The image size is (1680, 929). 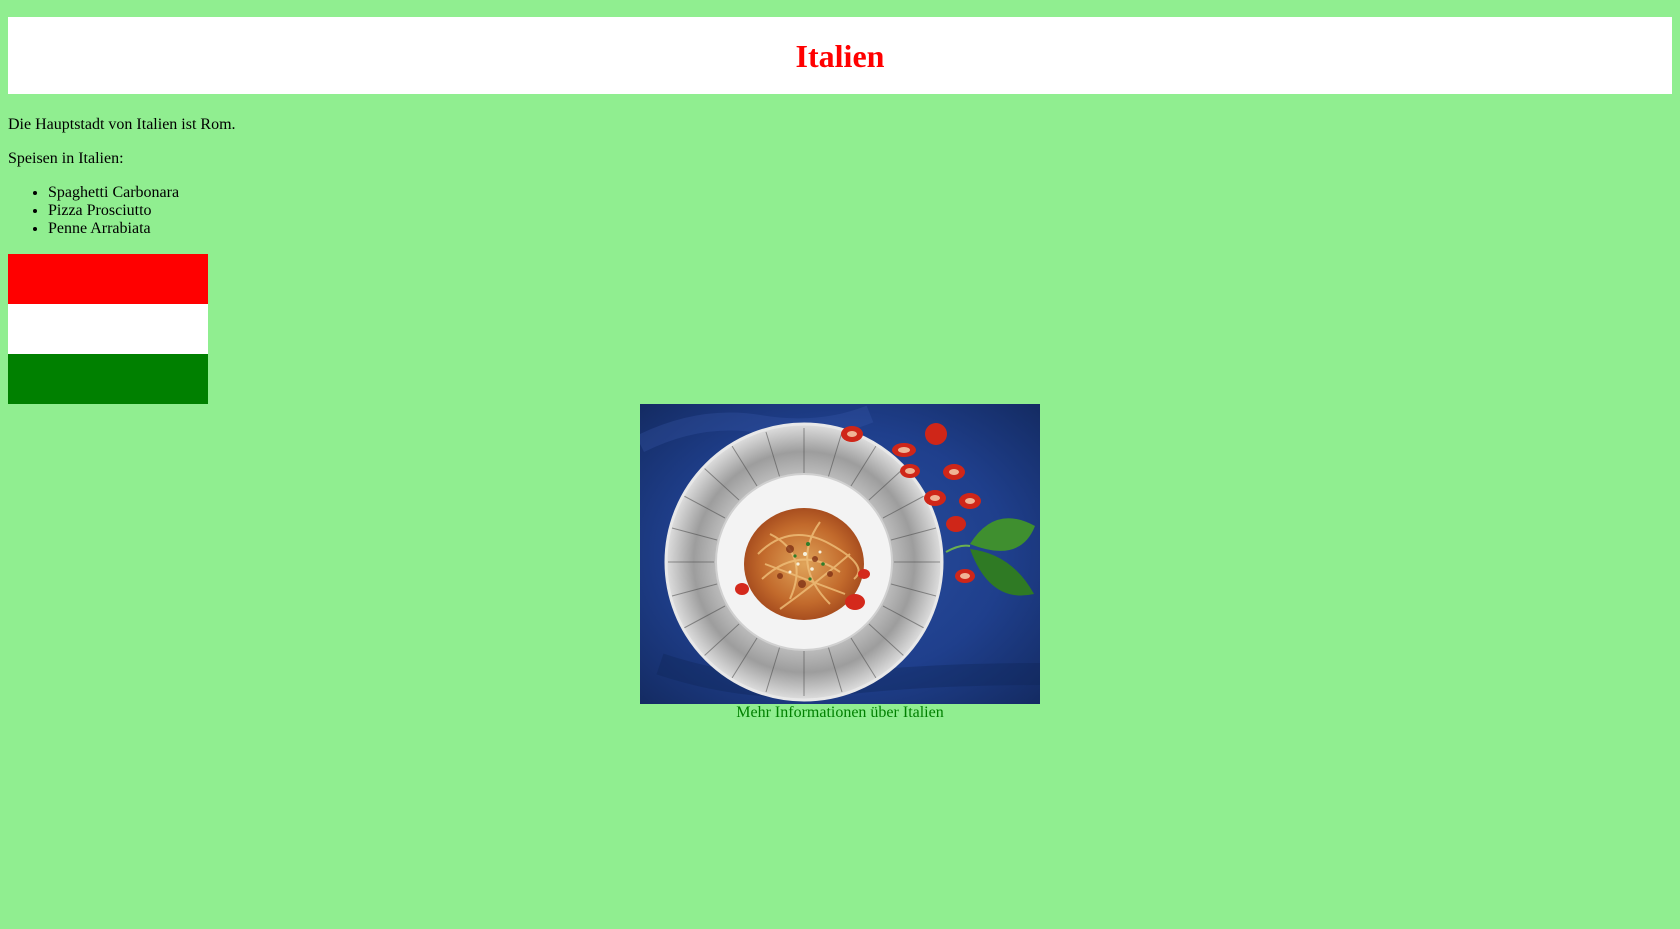 I want to click on pasta-photo, so click(x=840, y=554).